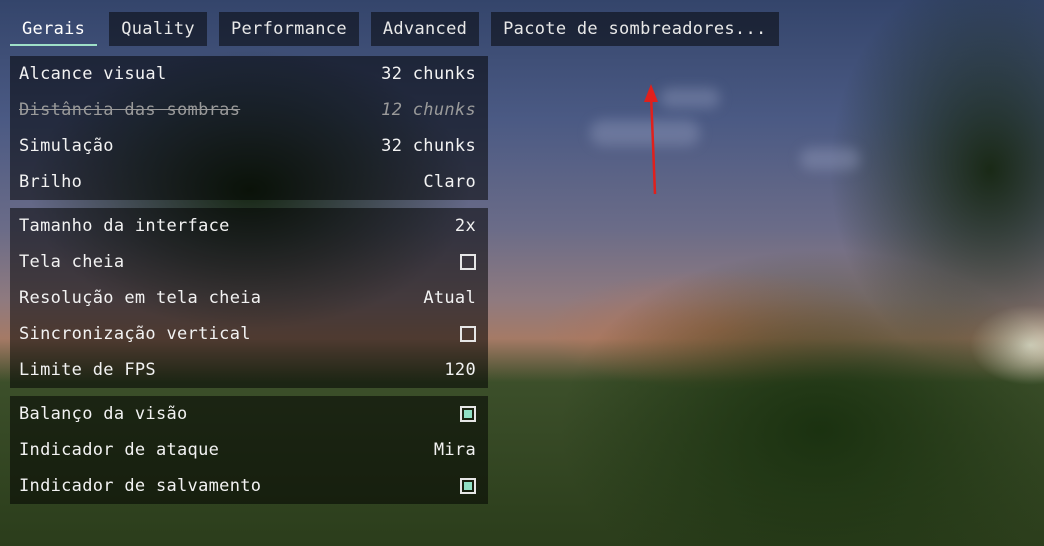  Describe the element at coordinates (87, 370) in the screenshot. I see `option-label: Limite de FPS` at that location.